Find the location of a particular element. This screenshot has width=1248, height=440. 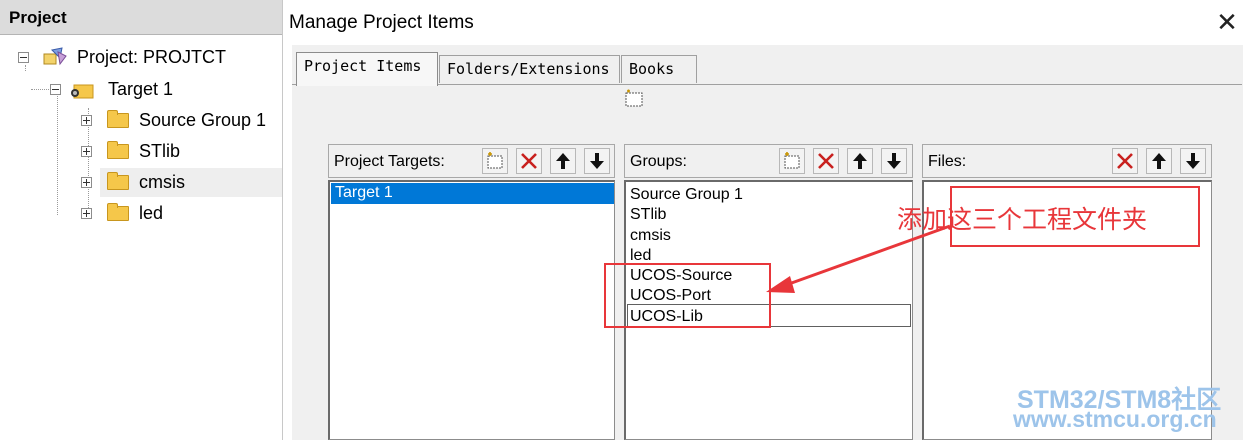

tree-item-group: cmsis is located at coordinates (181, 182).